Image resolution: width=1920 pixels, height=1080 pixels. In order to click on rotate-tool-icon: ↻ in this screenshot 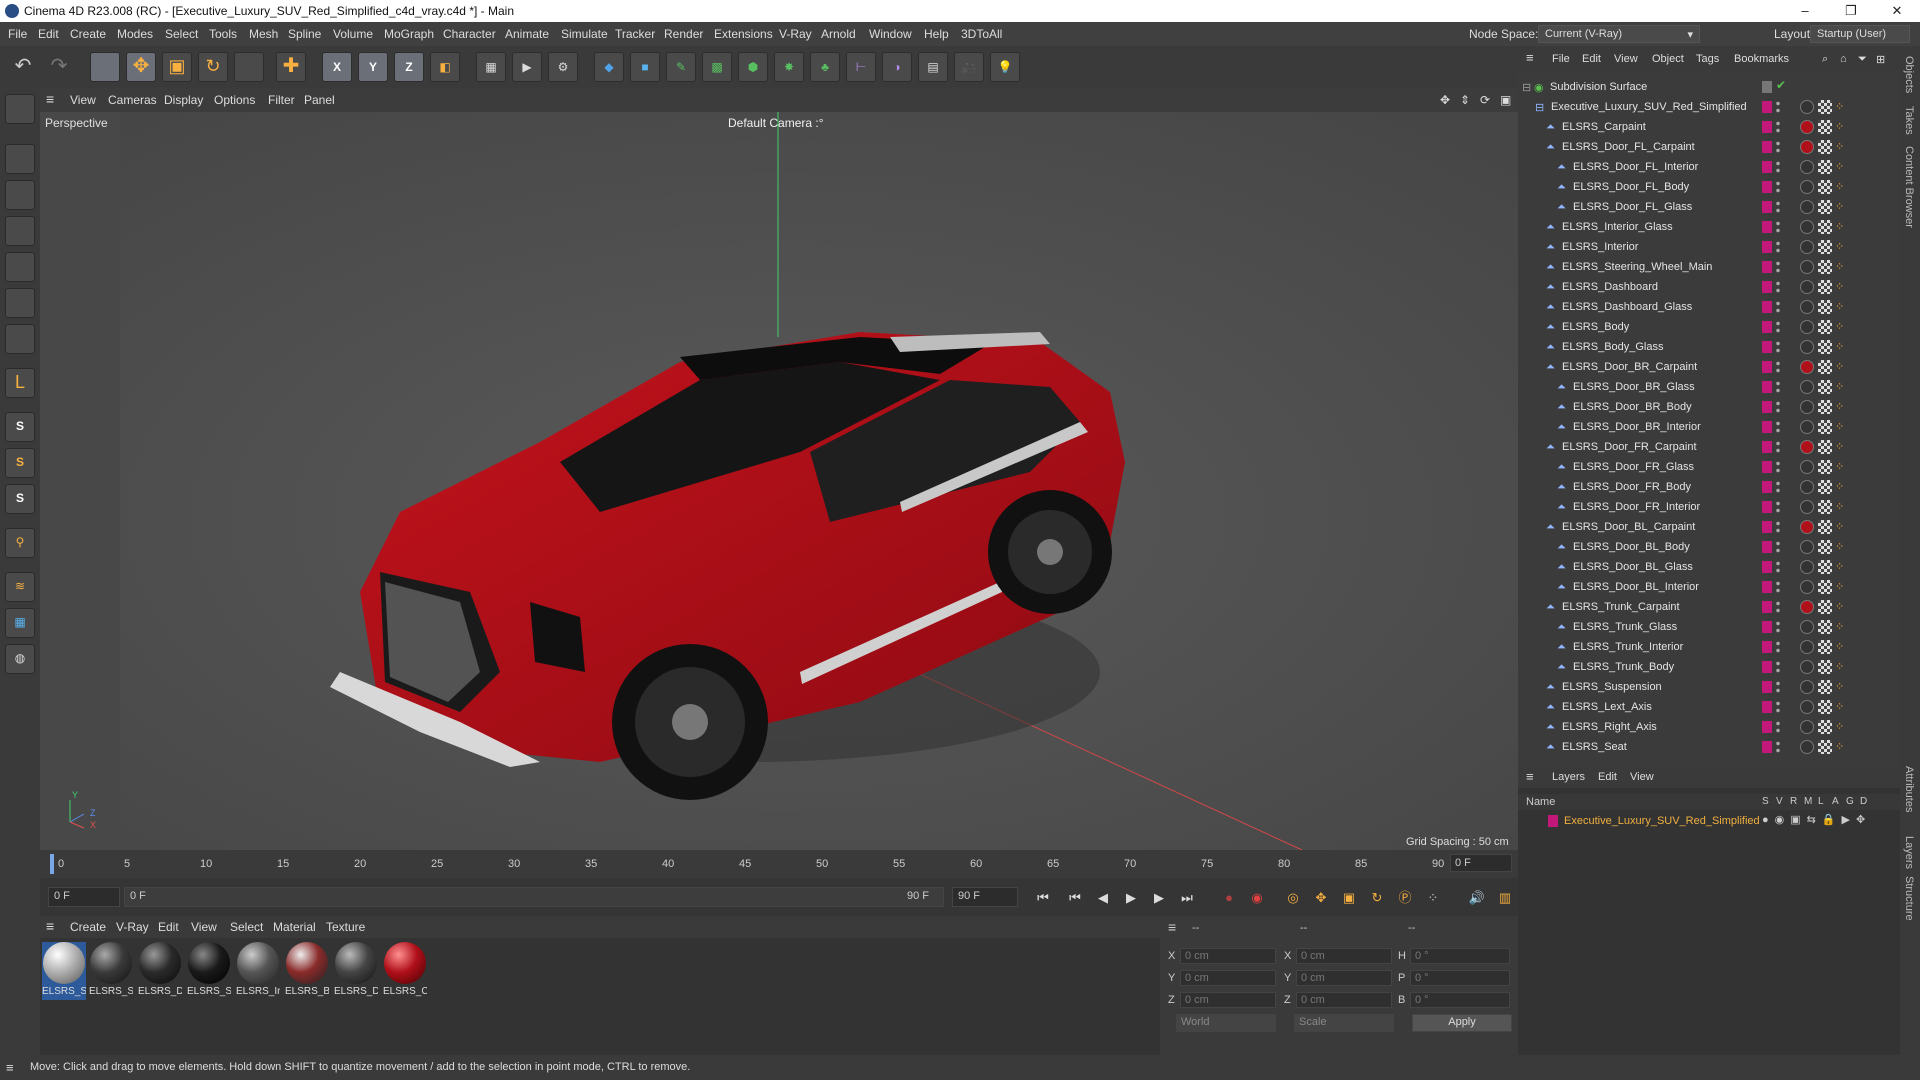, I will do `click(213, 67)`.